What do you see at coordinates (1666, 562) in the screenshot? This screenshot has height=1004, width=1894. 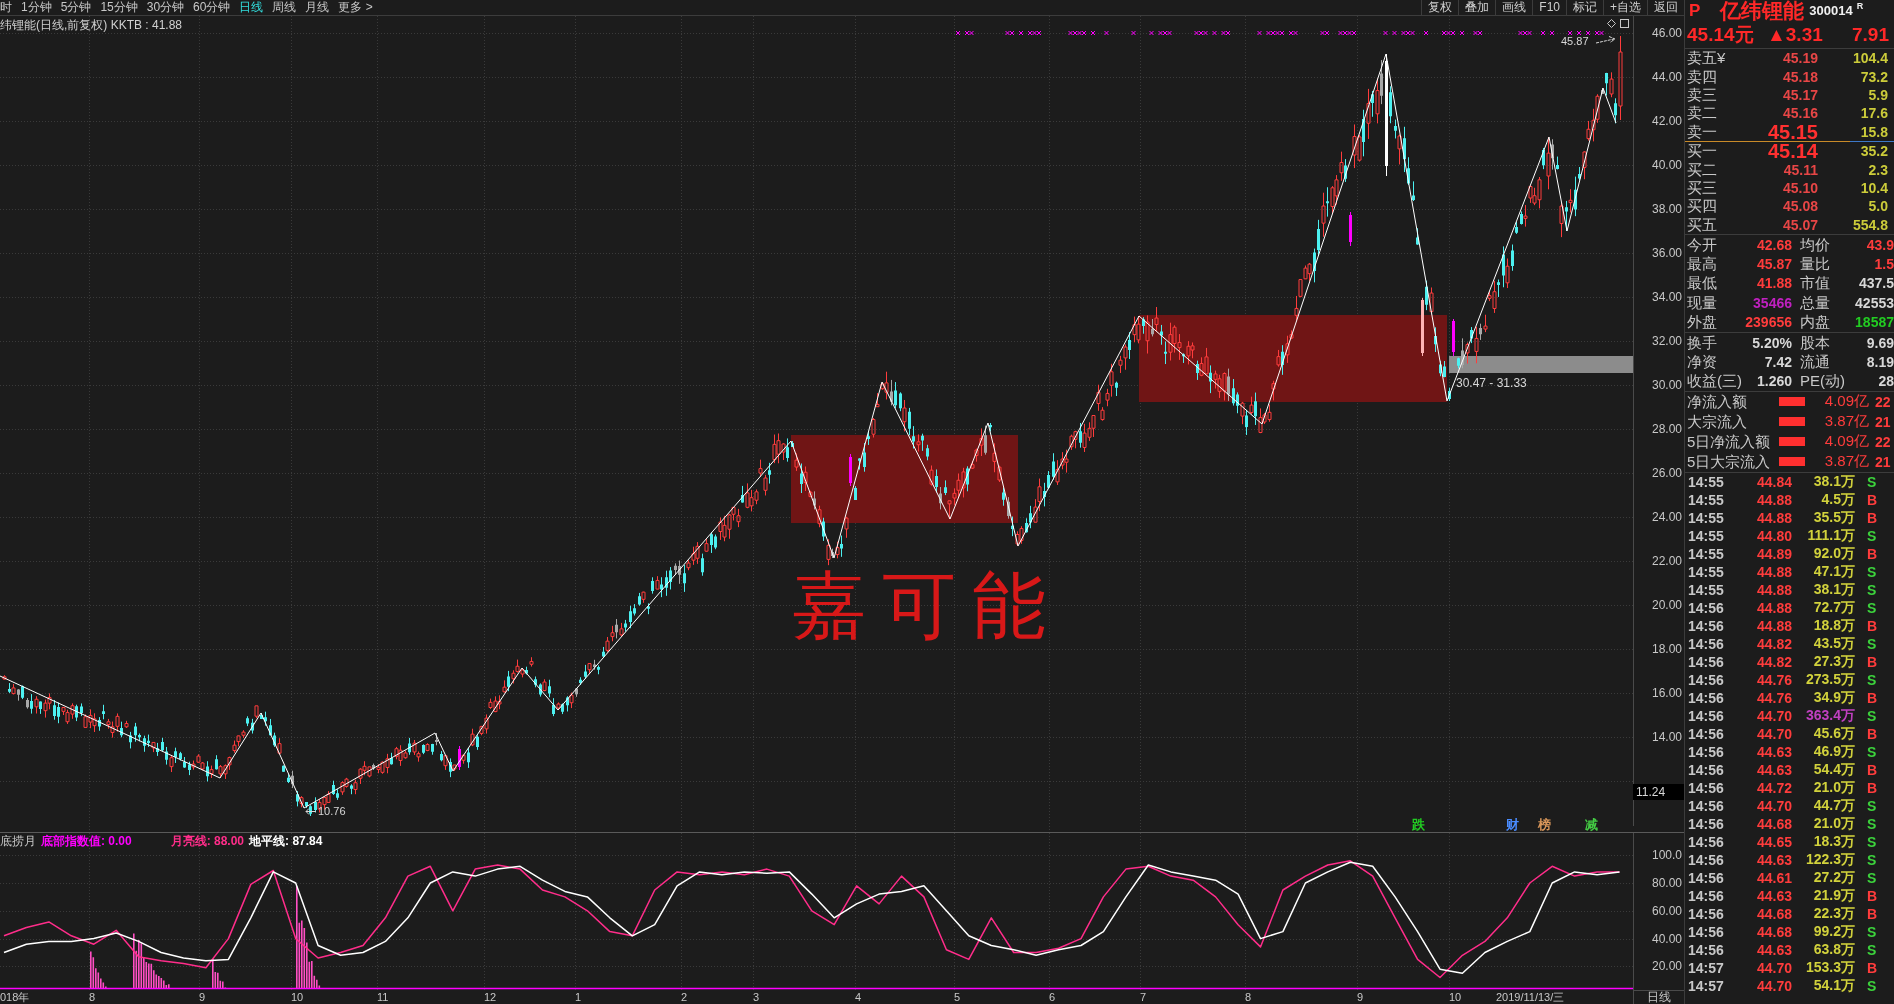 I see `axis-label: 22.00` at bounding box center [1666, 562].